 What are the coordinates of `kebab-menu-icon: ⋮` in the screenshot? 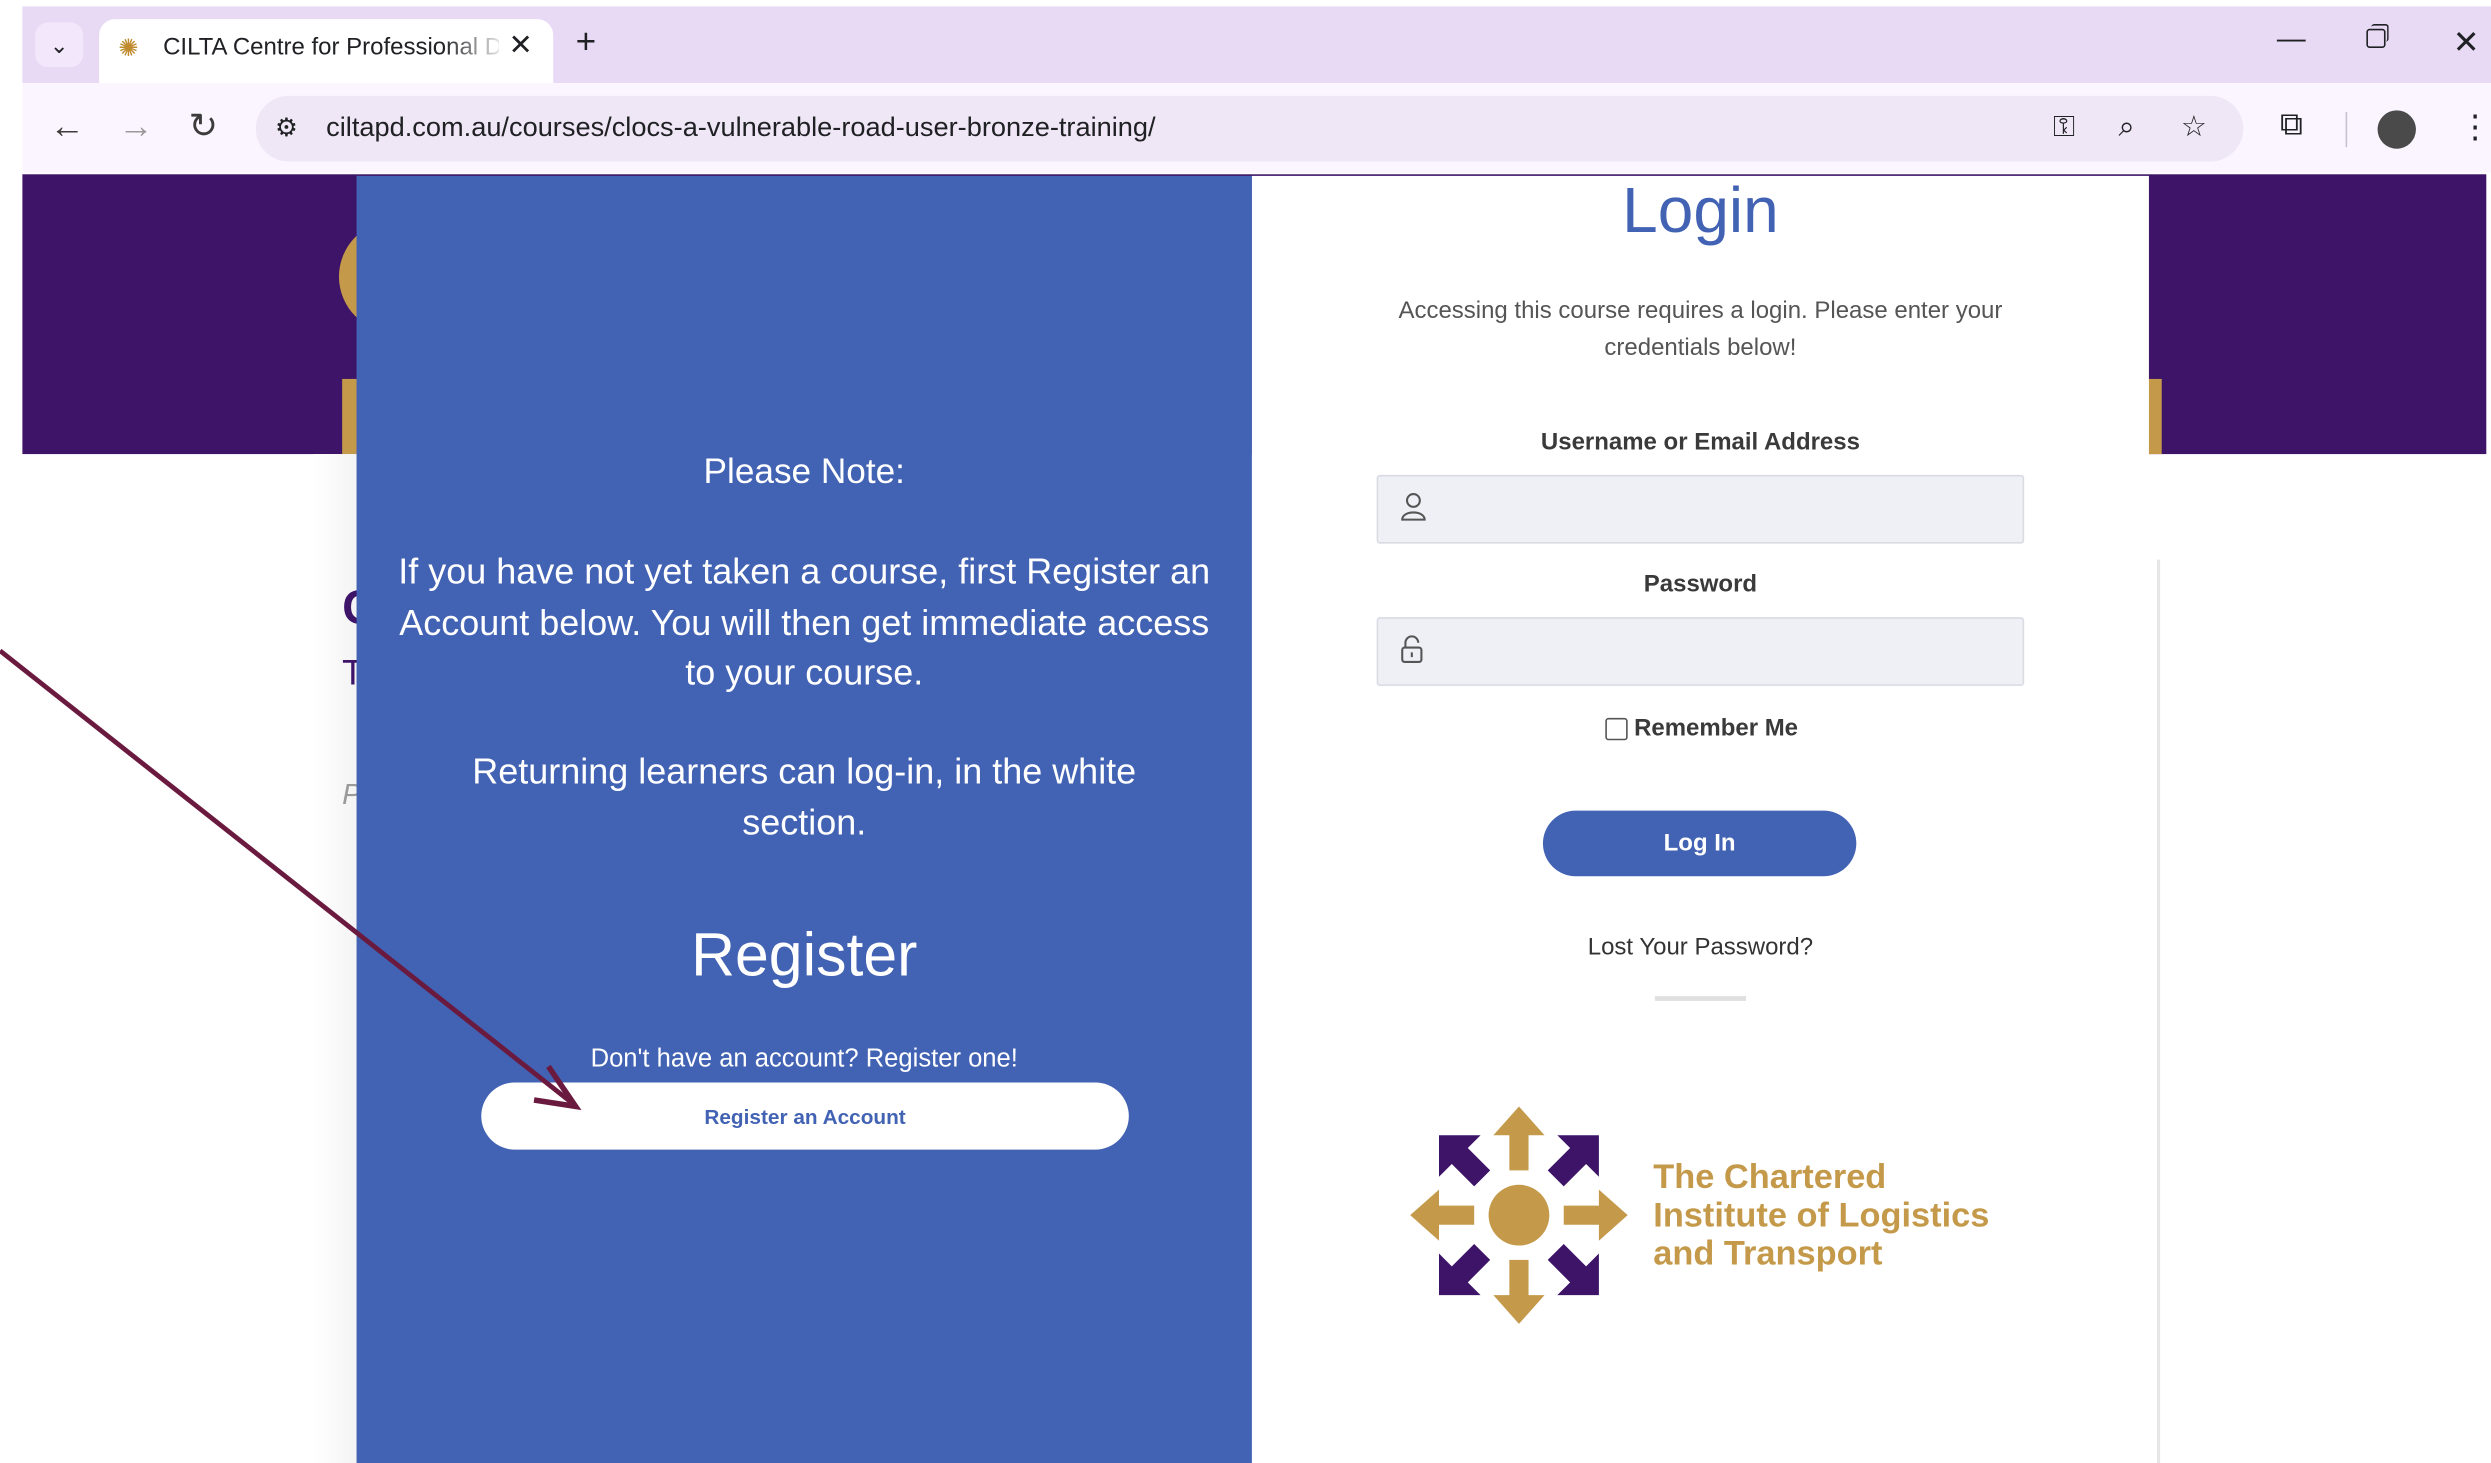 It's located at (2475, 127).